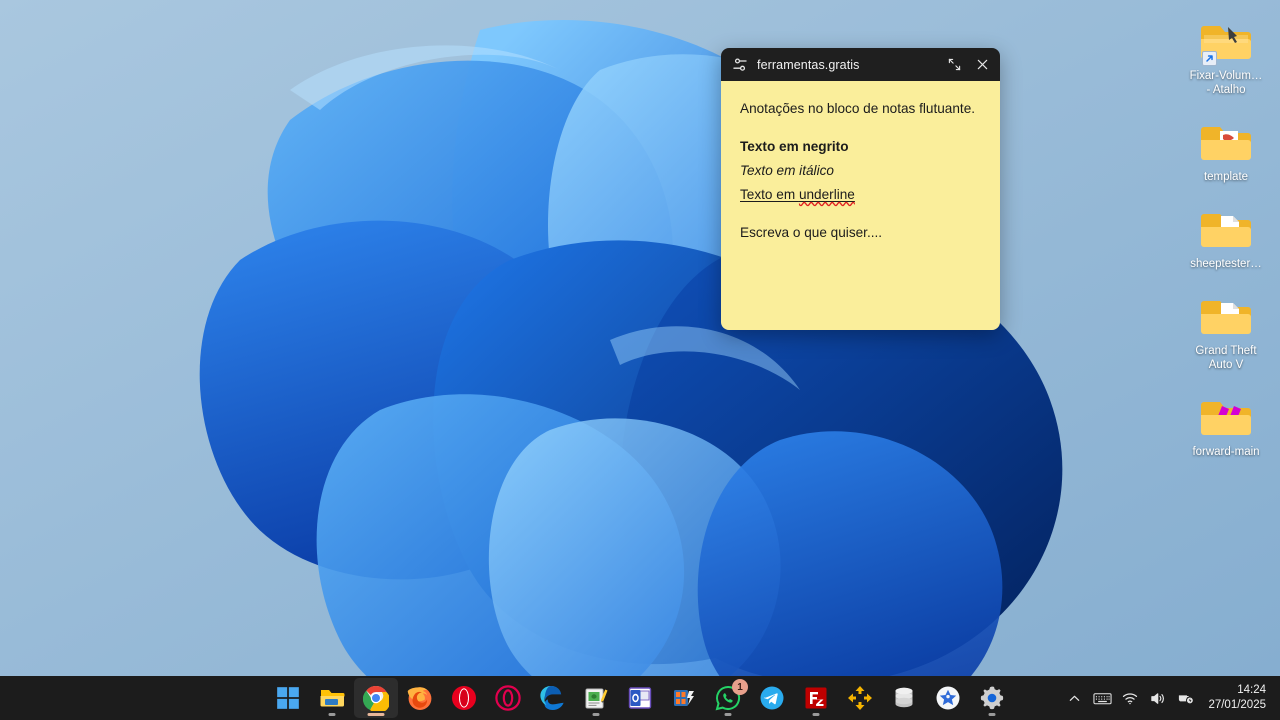 This screenshot has width=1280, height=720. What do you see at coordinates (769, 194) in the screenshot?
I see `note-underline-prefix: Texto em` at bounding box center [769, 194].